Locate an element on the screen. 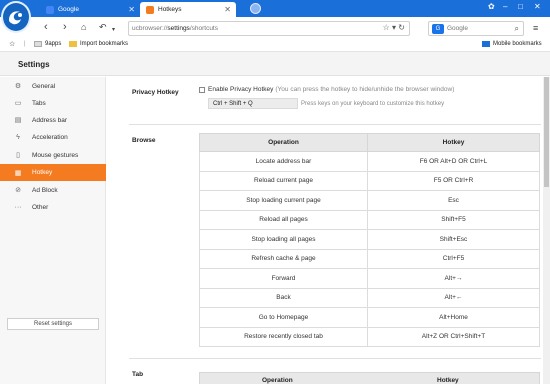  tab-hotkey-table-header: Operation Hotkey is located at coordinates (369, 378).